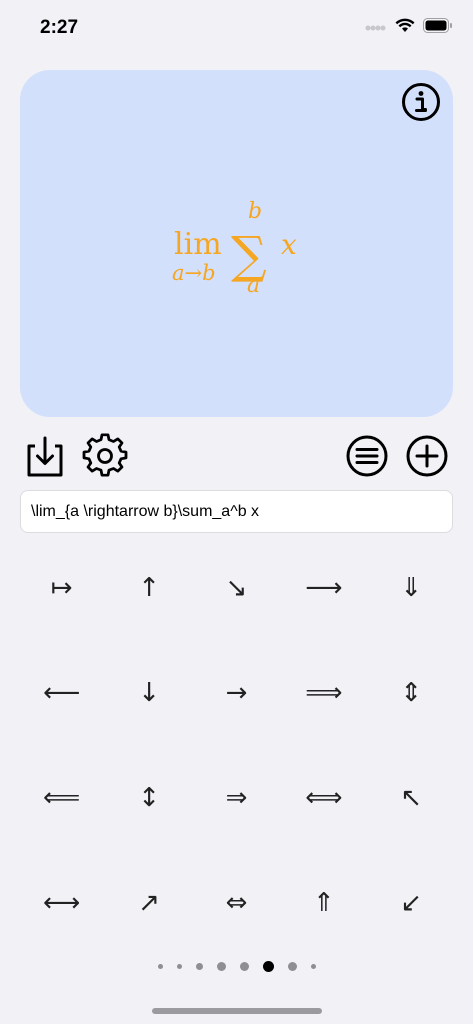  Describe the element at coordinates (236, 511) in the screenshot. I see `latex-input` at that location.